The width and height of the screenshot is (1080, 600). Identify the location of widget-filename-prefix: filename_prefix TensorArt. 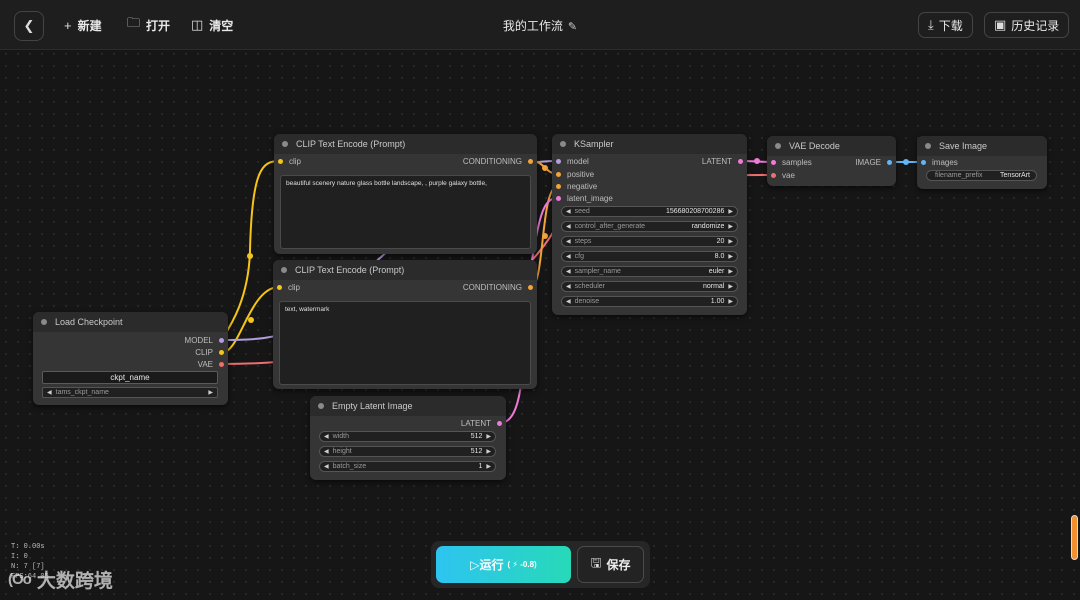
(981, 175).